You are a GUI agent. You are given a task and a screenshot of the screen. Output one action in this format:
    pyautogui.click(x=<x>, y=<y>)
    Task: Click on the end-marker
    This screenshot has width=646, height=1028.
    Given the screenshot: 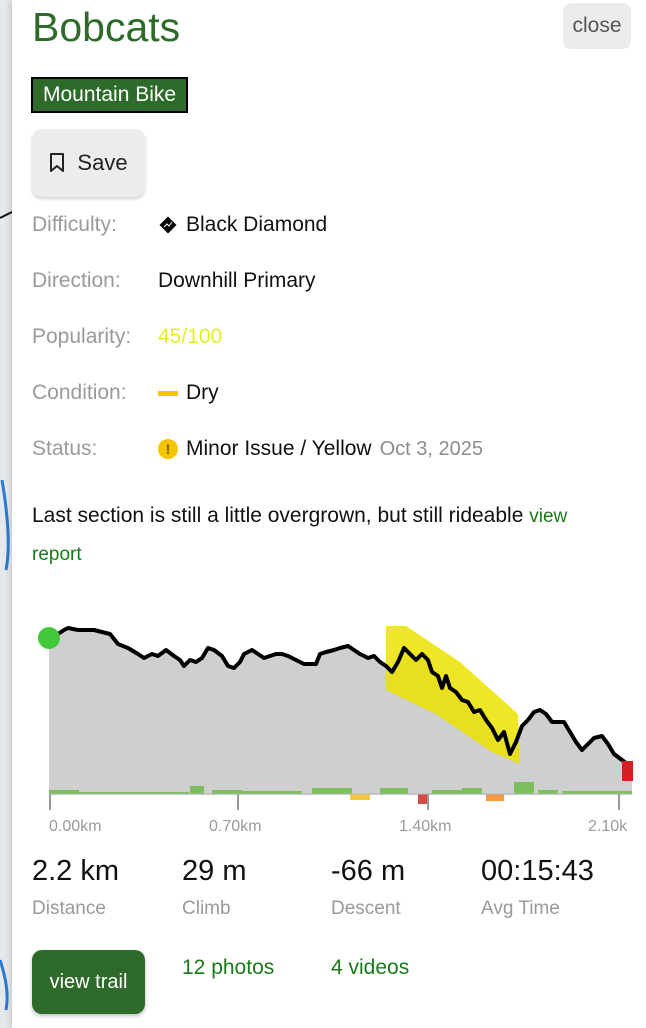 What is the action you would take?
    pyautogui.click(x=627, y=771)
    